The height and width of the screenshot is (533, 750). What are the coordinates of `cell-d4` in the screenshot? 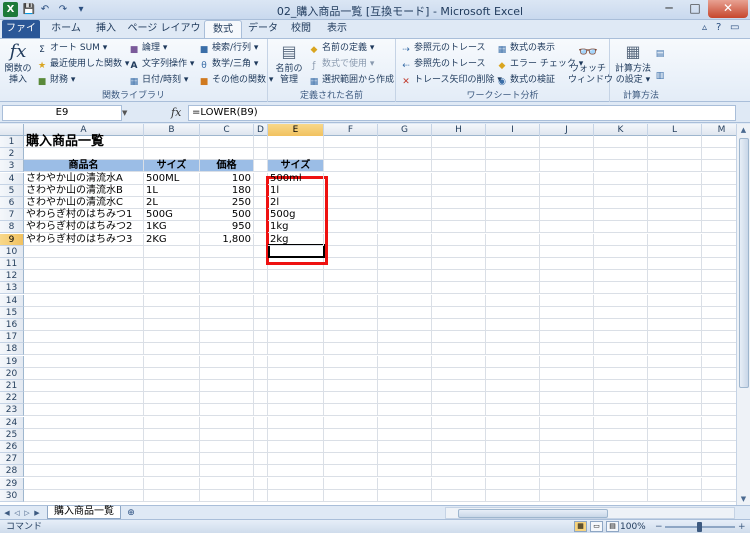 It's located at (261, 178).